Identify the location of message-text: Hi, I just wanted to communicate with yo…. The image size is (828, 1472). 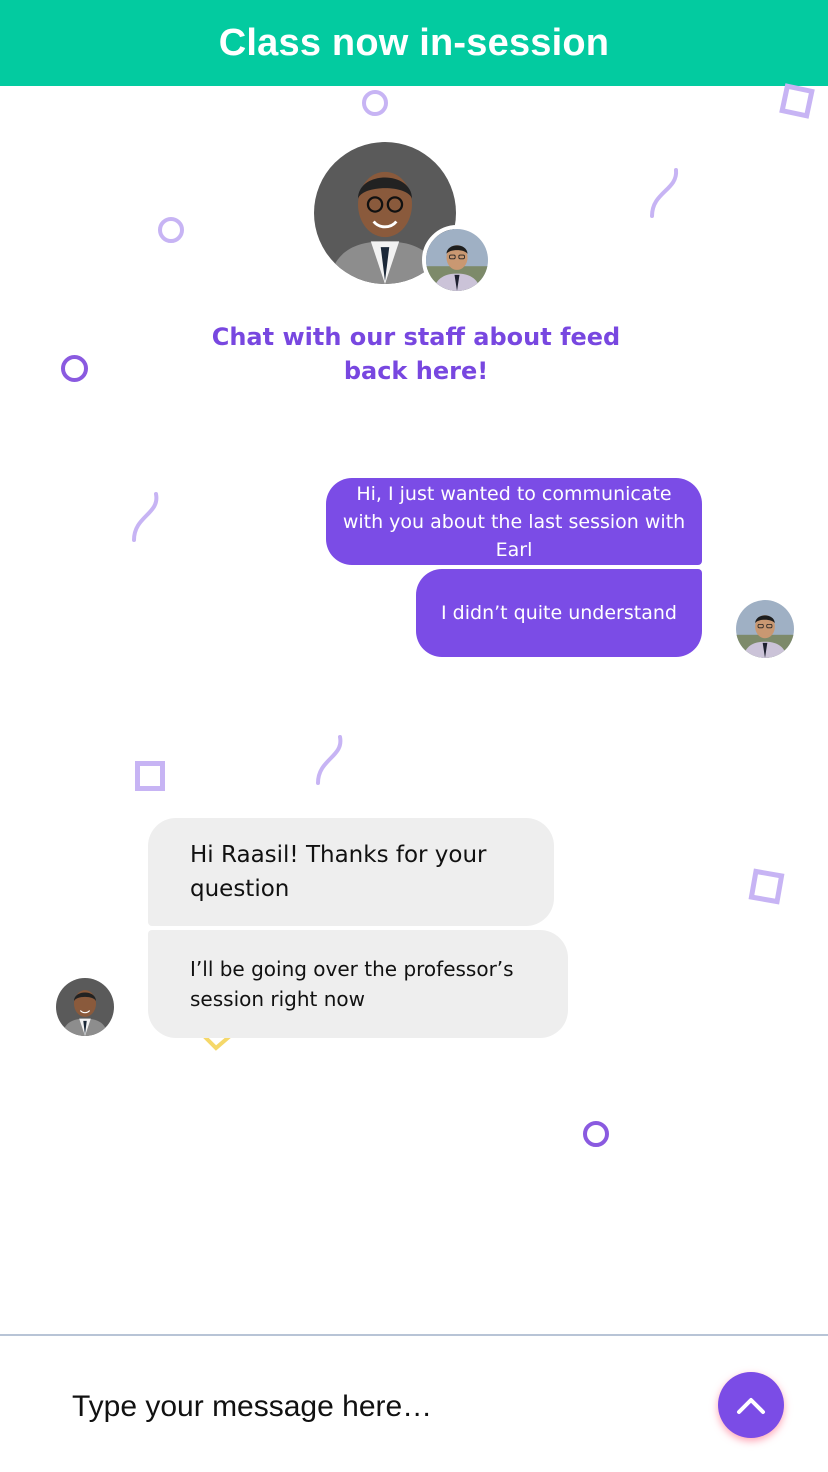
(514, 521).